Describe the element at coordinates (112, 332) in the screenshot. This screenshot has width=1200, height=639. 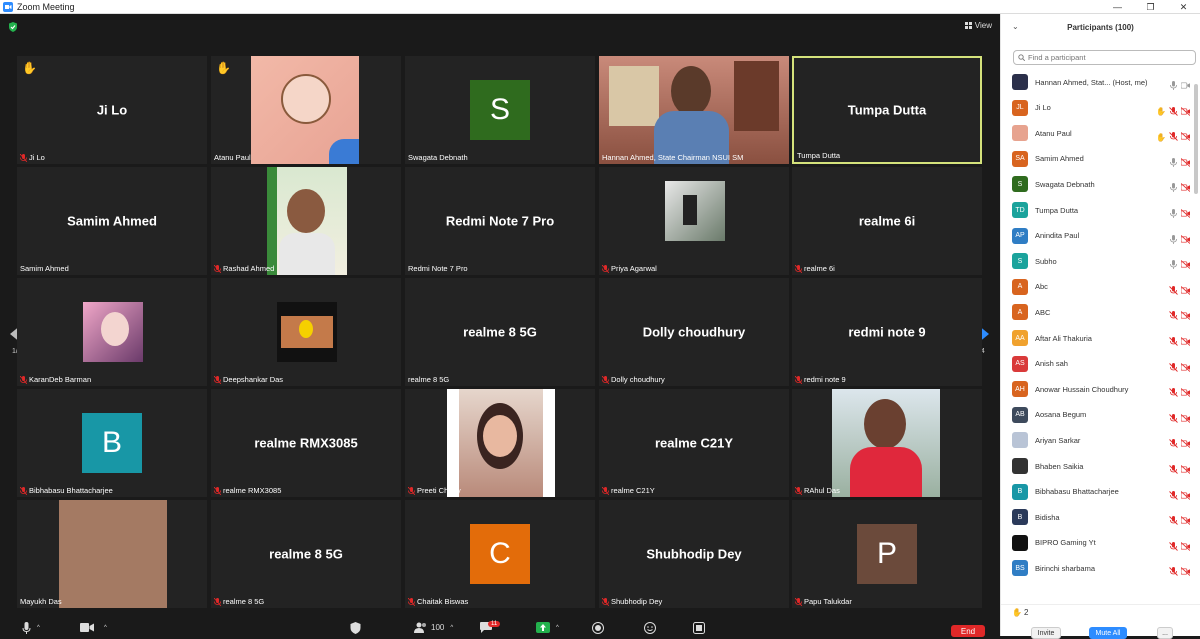
I see `video-tile: KaranDeb Barman` at that location.